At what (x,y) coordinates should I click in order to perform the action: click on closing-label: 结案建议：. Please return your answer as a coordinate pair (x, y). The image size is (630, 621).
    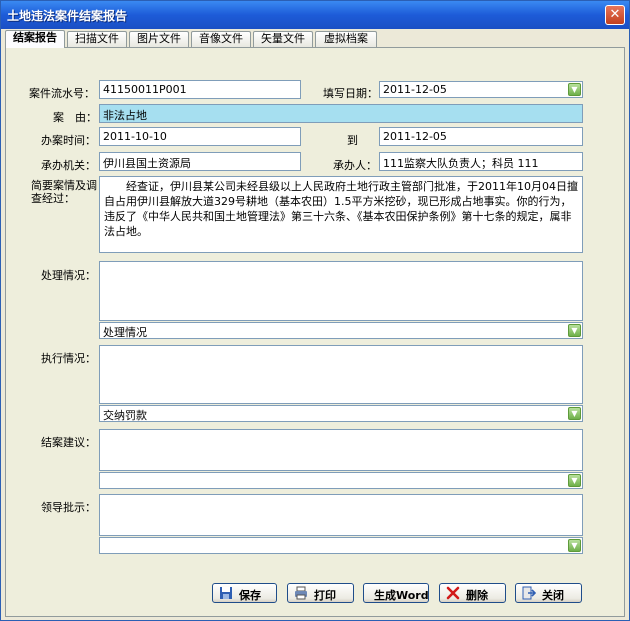
    Looking at the image, I should click on (68, 442).